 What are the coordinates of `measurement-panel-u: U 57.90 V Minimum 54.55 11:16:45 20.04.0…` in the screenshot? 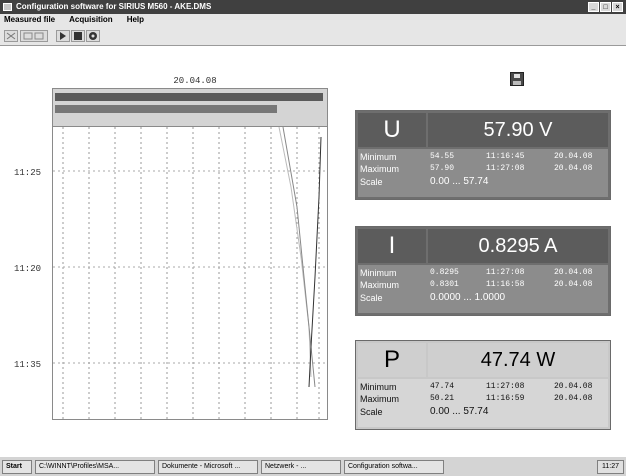 It's located at (483, 155).